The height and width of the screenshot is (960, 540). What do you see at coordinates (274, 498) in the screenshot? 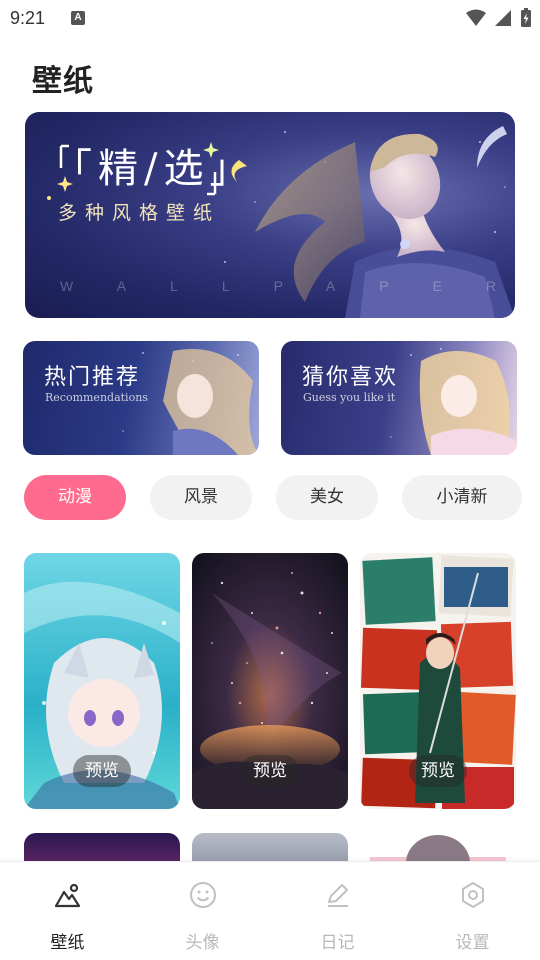
I see `category-tabs: 动漫 风景 美女 小清新` at bounding box center [274, 498].